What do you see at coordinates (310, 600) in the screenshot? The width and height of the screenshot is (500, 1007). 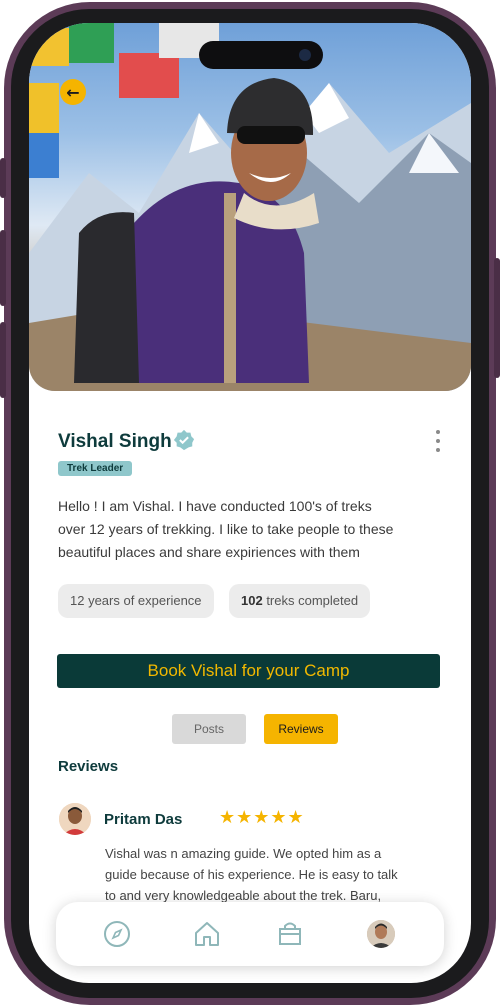 I see `treks-label: treks completed` at bounding box center [310, 600].